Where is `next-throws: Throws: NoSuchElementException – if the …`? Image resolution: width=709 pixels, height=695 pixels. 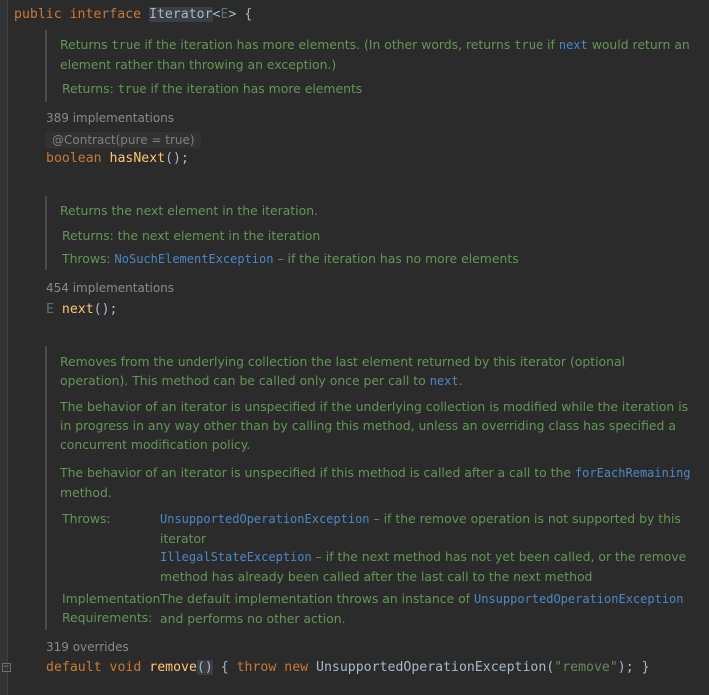 next-throws: Throws: NoSuchElementException – if the … is located at coordinates (290, 258).